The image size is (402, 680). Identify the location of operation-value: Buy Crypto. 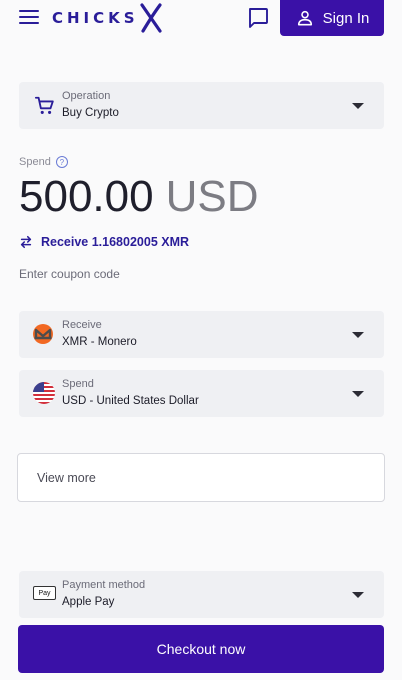
(90, 113).